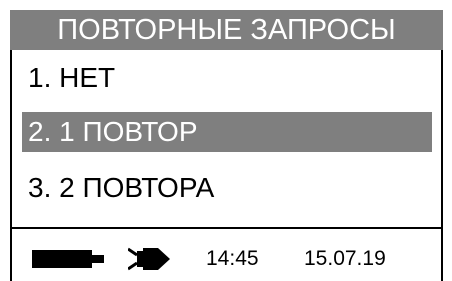 The image size is (452, 281). I want to click on menu-item-two-retries: 3. 2 ПОВТОРА, so click(227, 188).